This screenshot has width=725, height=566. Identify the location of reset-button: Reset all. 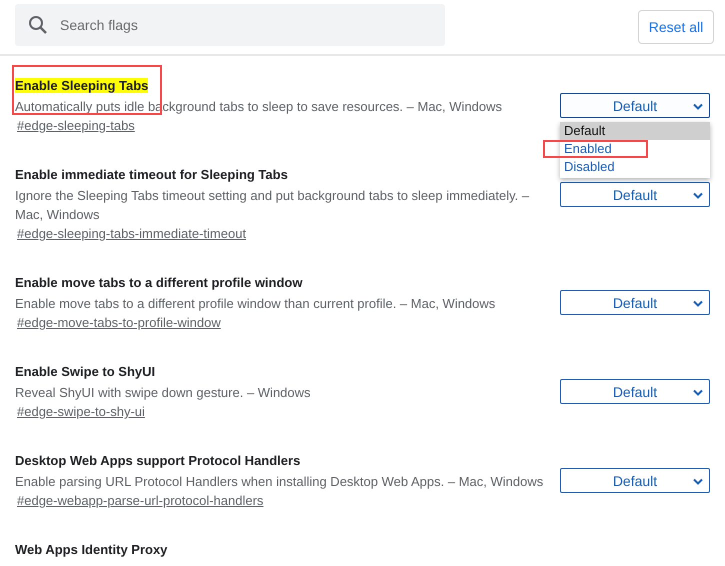
(676, 27).